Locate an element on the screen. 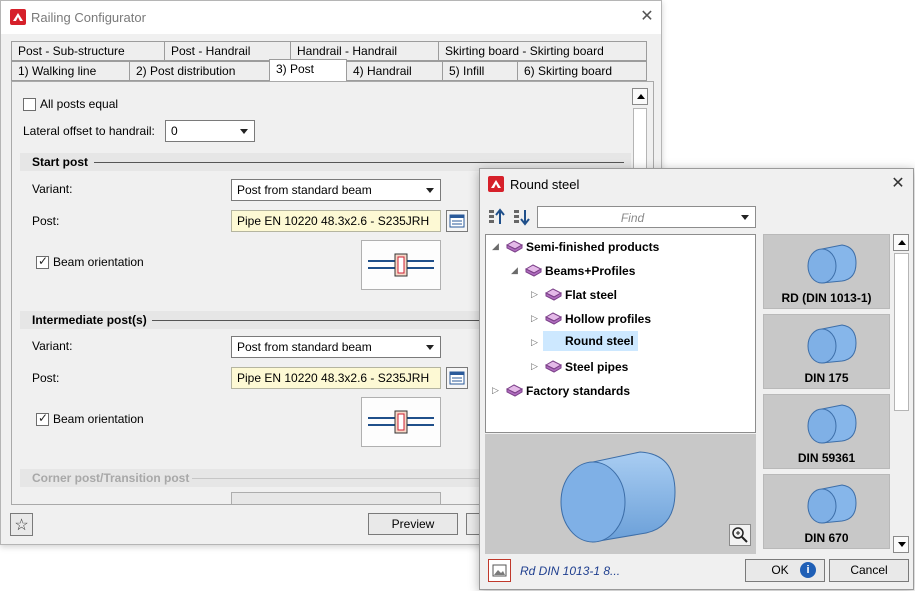 The height and width of the screenshot is (591, 915). tab-handrail: 4) Handrail is located at coordinates (394, 71).